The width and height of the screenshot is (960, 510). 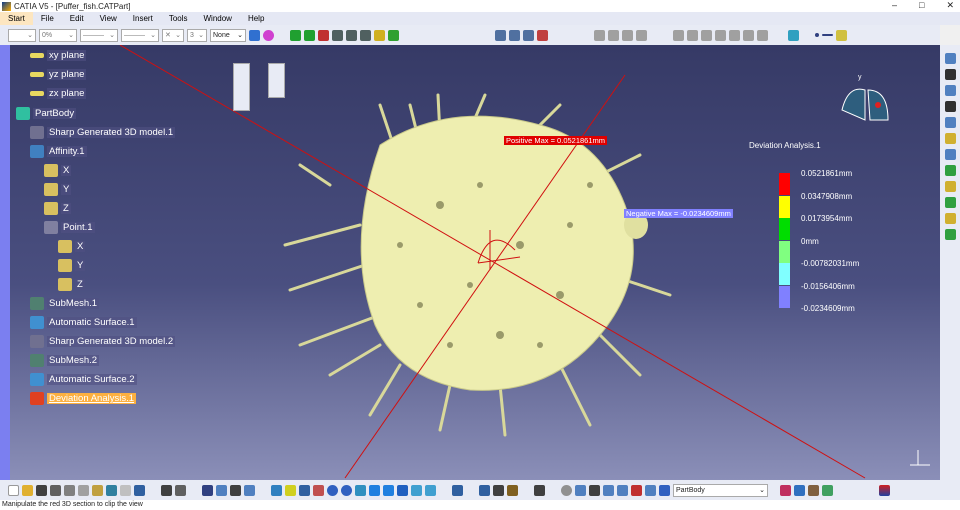 I want to click on tree-item: SubMesh.2, so click(x=65, y=360).